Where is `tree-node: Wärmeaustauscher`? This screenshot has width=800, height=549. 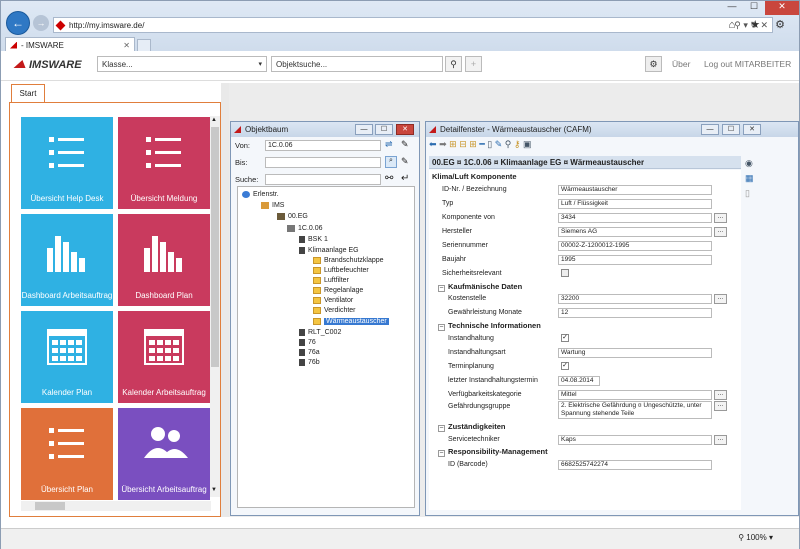
tree-node: Wärmeaustauscher is located at coordinates (351, 321).